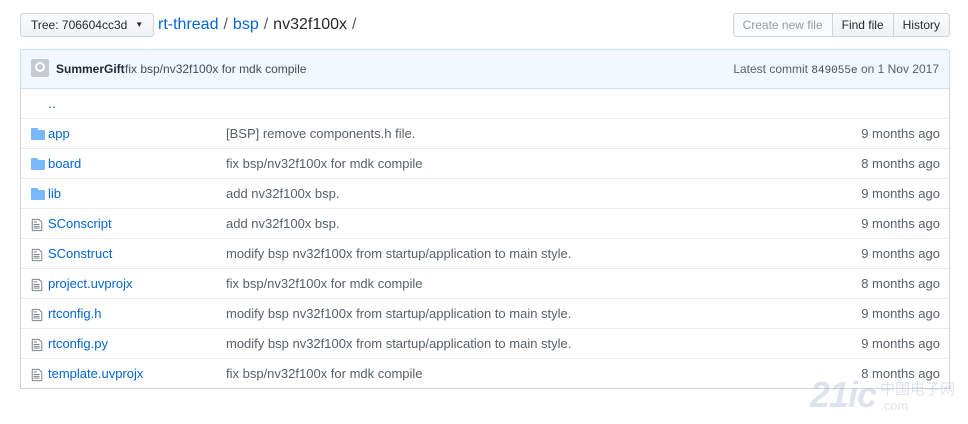 The height and width of the screenshot is (424, 968). Describe the element at coordinates (485, 193) in the screenshot. I see `file-row: lib add nv32f100x bsp. 9 months ago` at that location.